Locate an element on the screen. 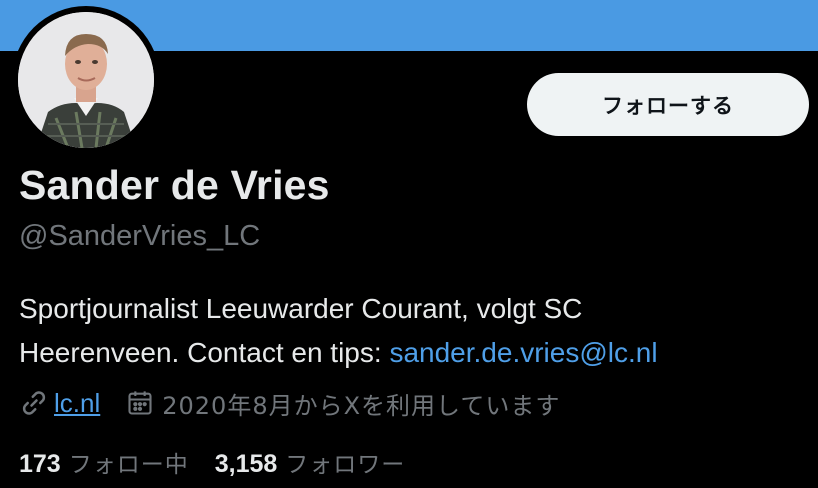 Image resolution: width=818 pixels, height=488 pixels. bio-text: Heerenveen. Contact en tips: is located at coordinates (204, 352).